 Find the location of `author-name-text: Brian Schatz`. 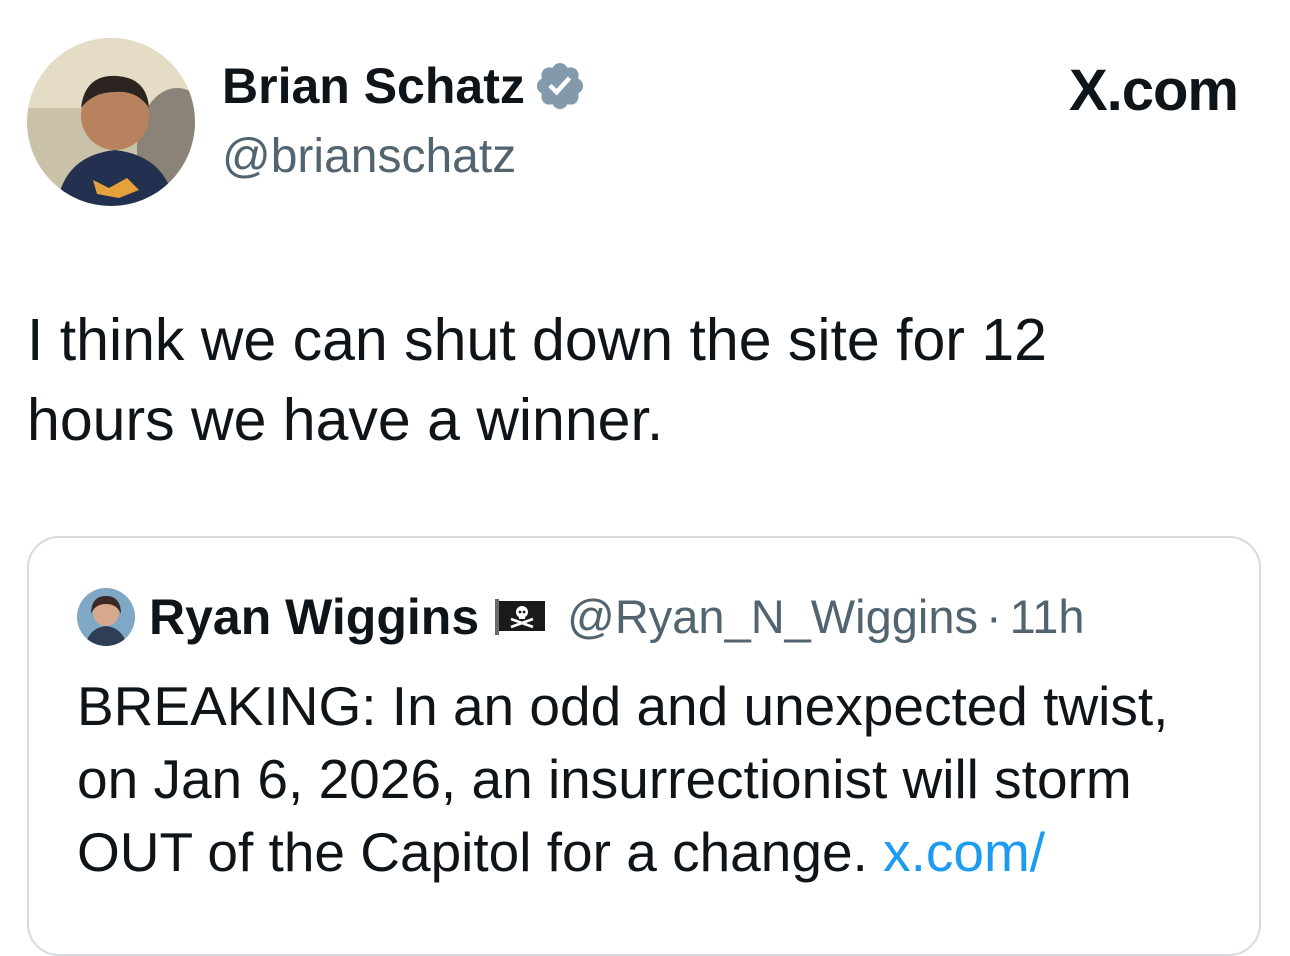

author-name-text: Brian Schatz is located at coordinates (373, 86).